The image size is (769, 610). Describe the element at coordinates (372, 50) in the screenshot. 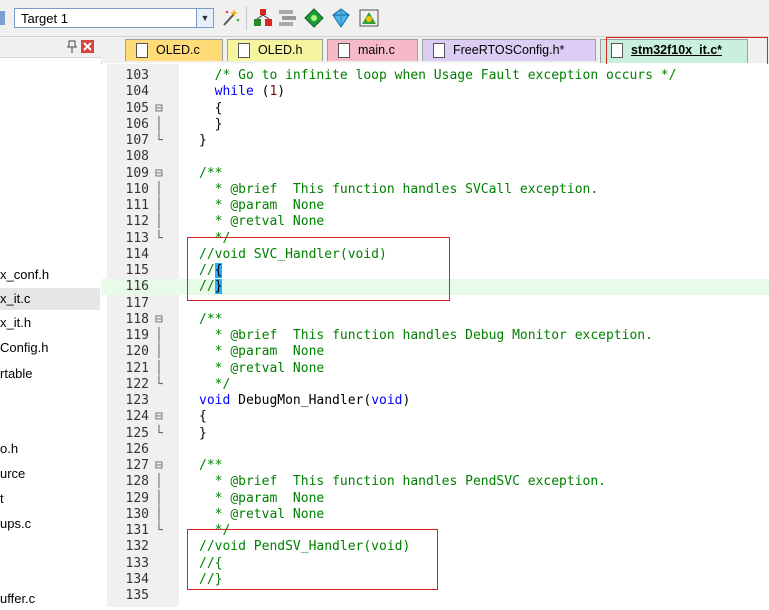

I see `tab-main-c: main.c` at that location.